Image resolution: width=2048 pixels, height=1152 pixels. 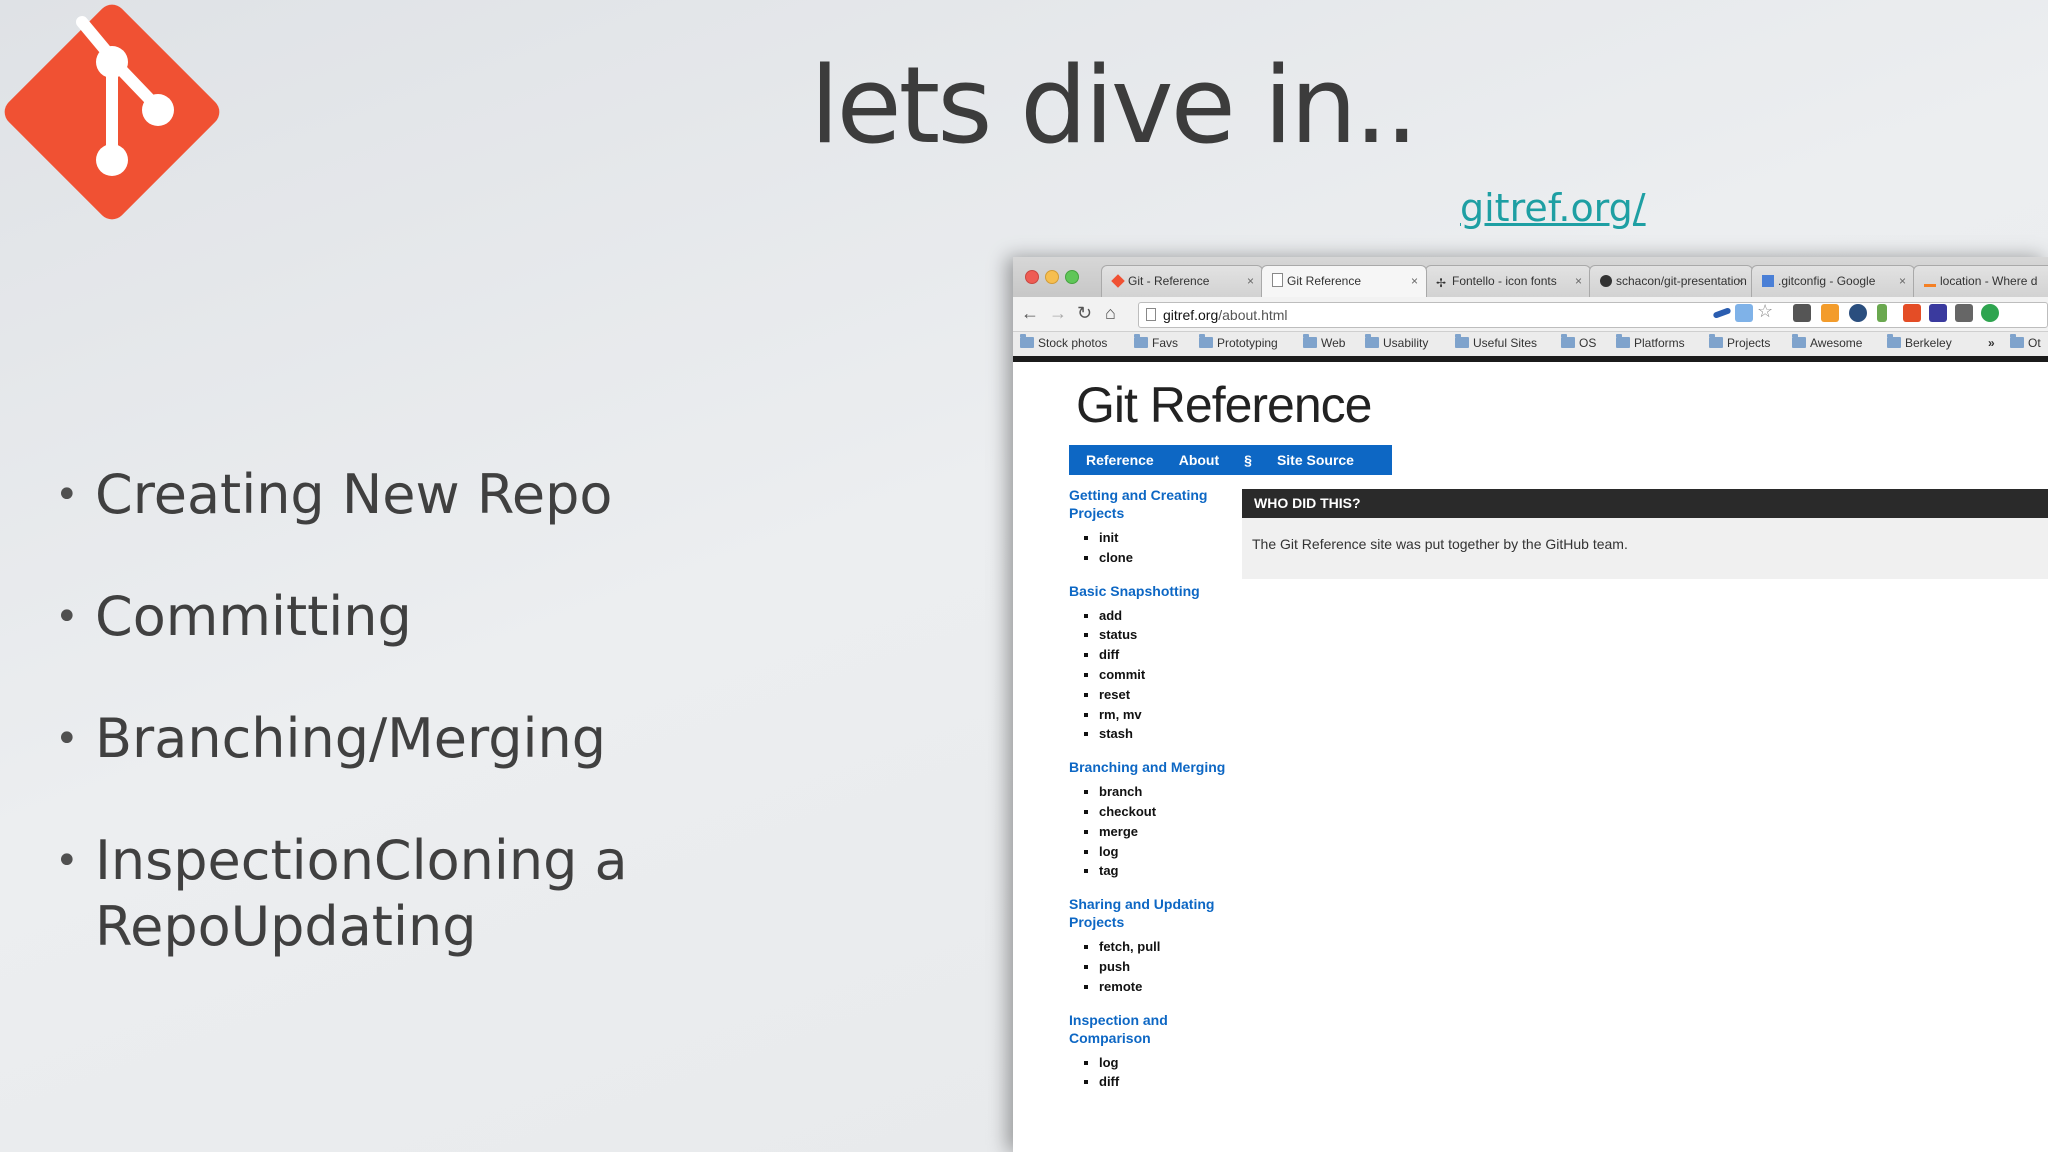 What do you see at coordinates (1030, 313) in the screenshot?
I see `back-arrow-icon: ←` at bounding box center [1030, 313].